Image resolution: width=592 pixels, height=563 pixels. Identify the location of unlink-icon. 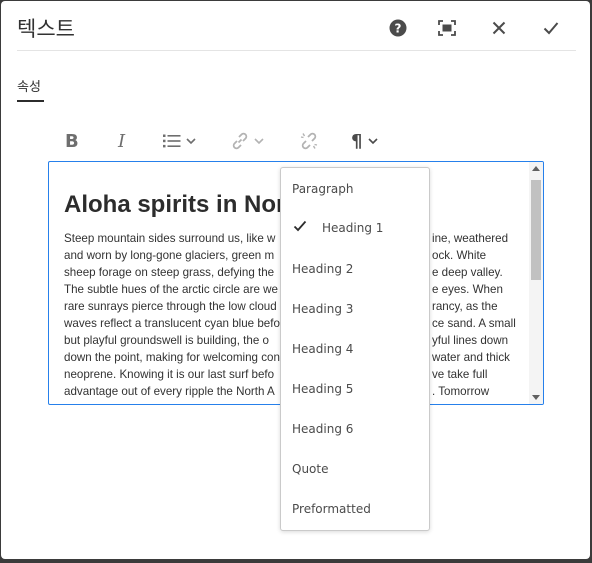
(309, 141).